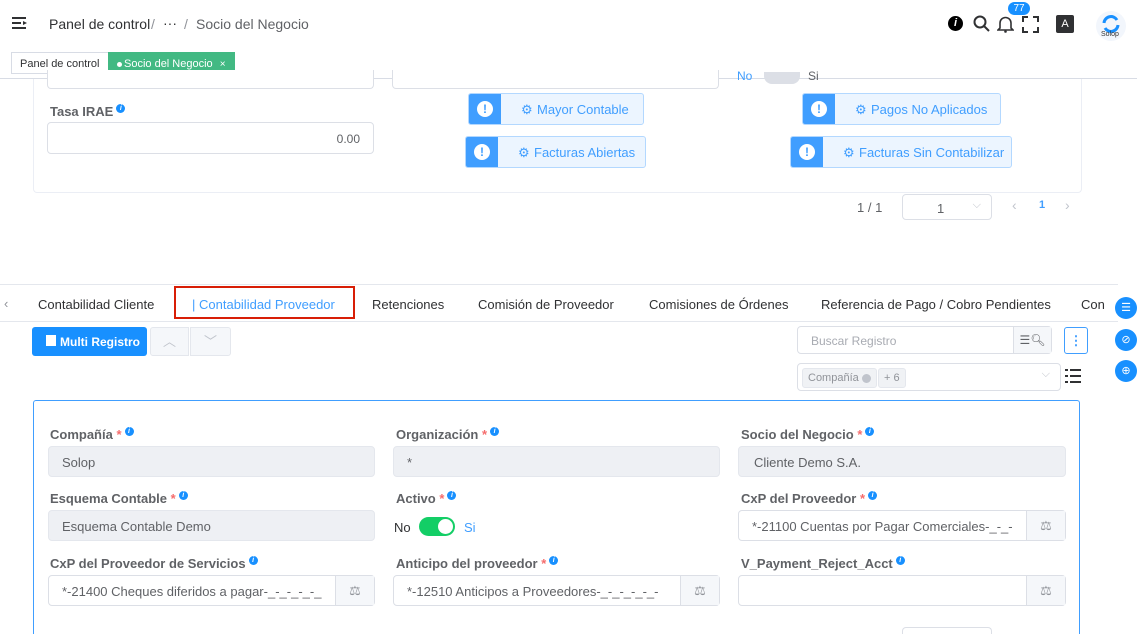 This screenshot has width=1137, height=634. I want to click on tab-referencia-pago: Referencia de Pago / Cobro Pendientes, so click(936, 304).